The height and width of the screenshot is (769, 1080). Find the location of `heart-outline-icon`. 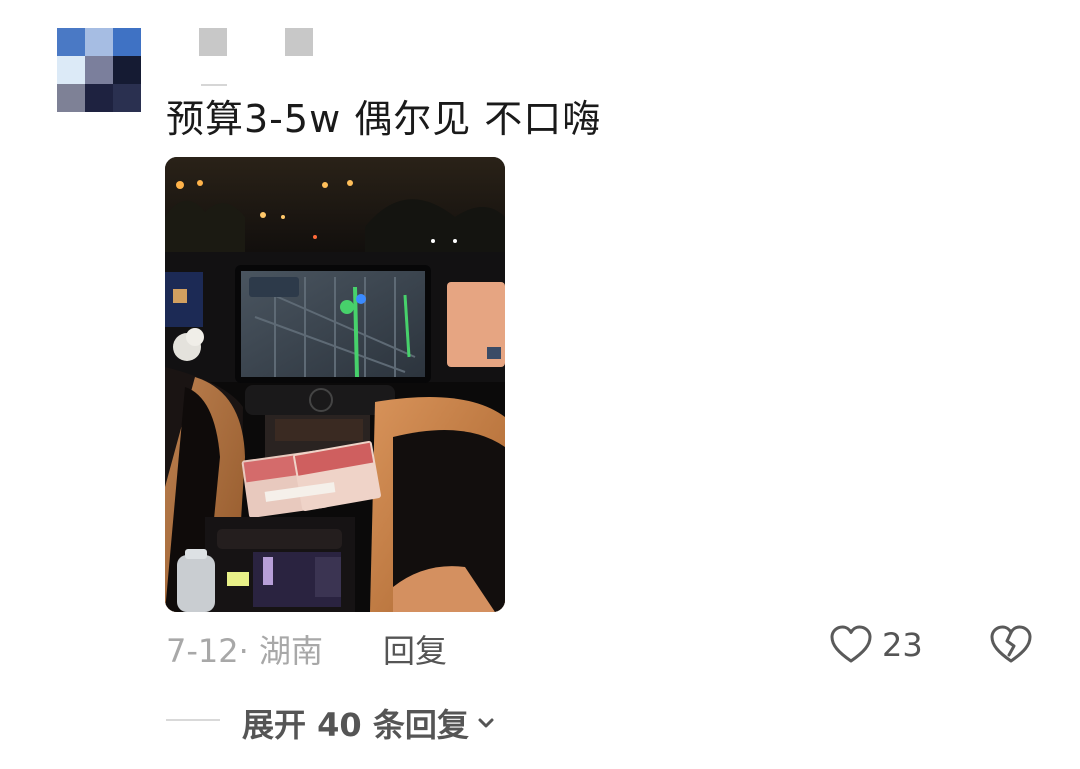

heart-outline-icon is located at coordinates (851, 644).